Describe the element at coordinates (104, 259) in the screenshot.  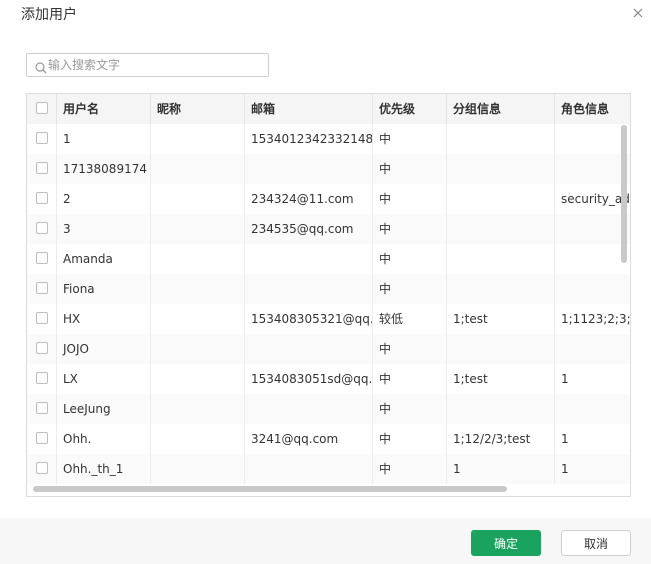
I see `username-cell: Amanda` at that location.